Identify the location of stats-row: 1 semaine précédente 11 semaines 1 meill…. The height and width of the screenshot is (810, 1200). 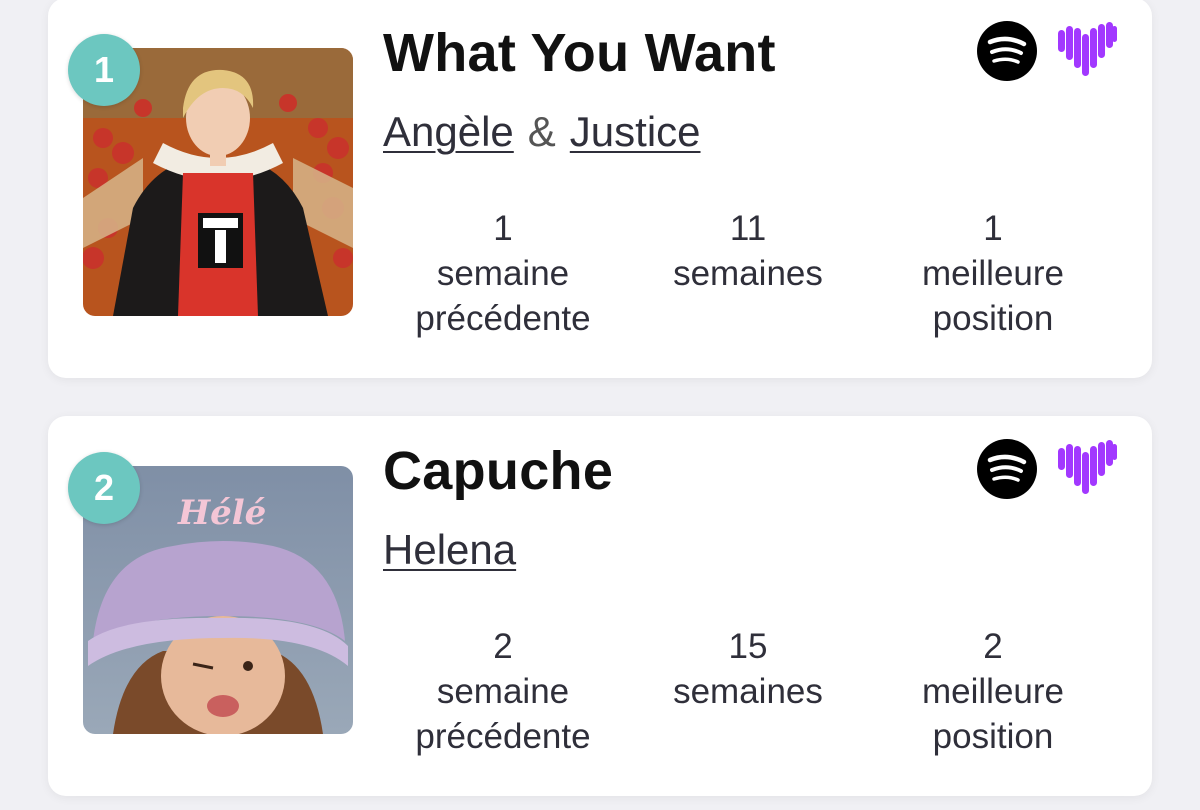
(743, 276).